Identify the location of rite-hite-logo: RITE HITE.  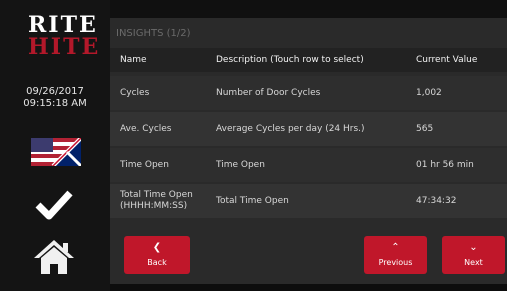
(64, 37).